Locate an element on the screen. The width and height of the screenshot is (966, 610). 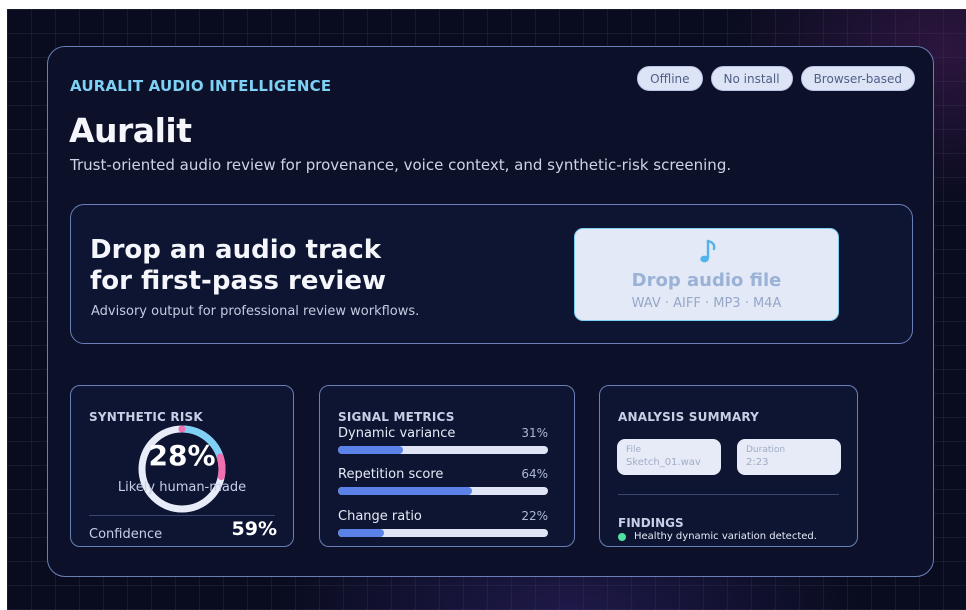
metric-value: 31% is located at coordinates (534, 433).